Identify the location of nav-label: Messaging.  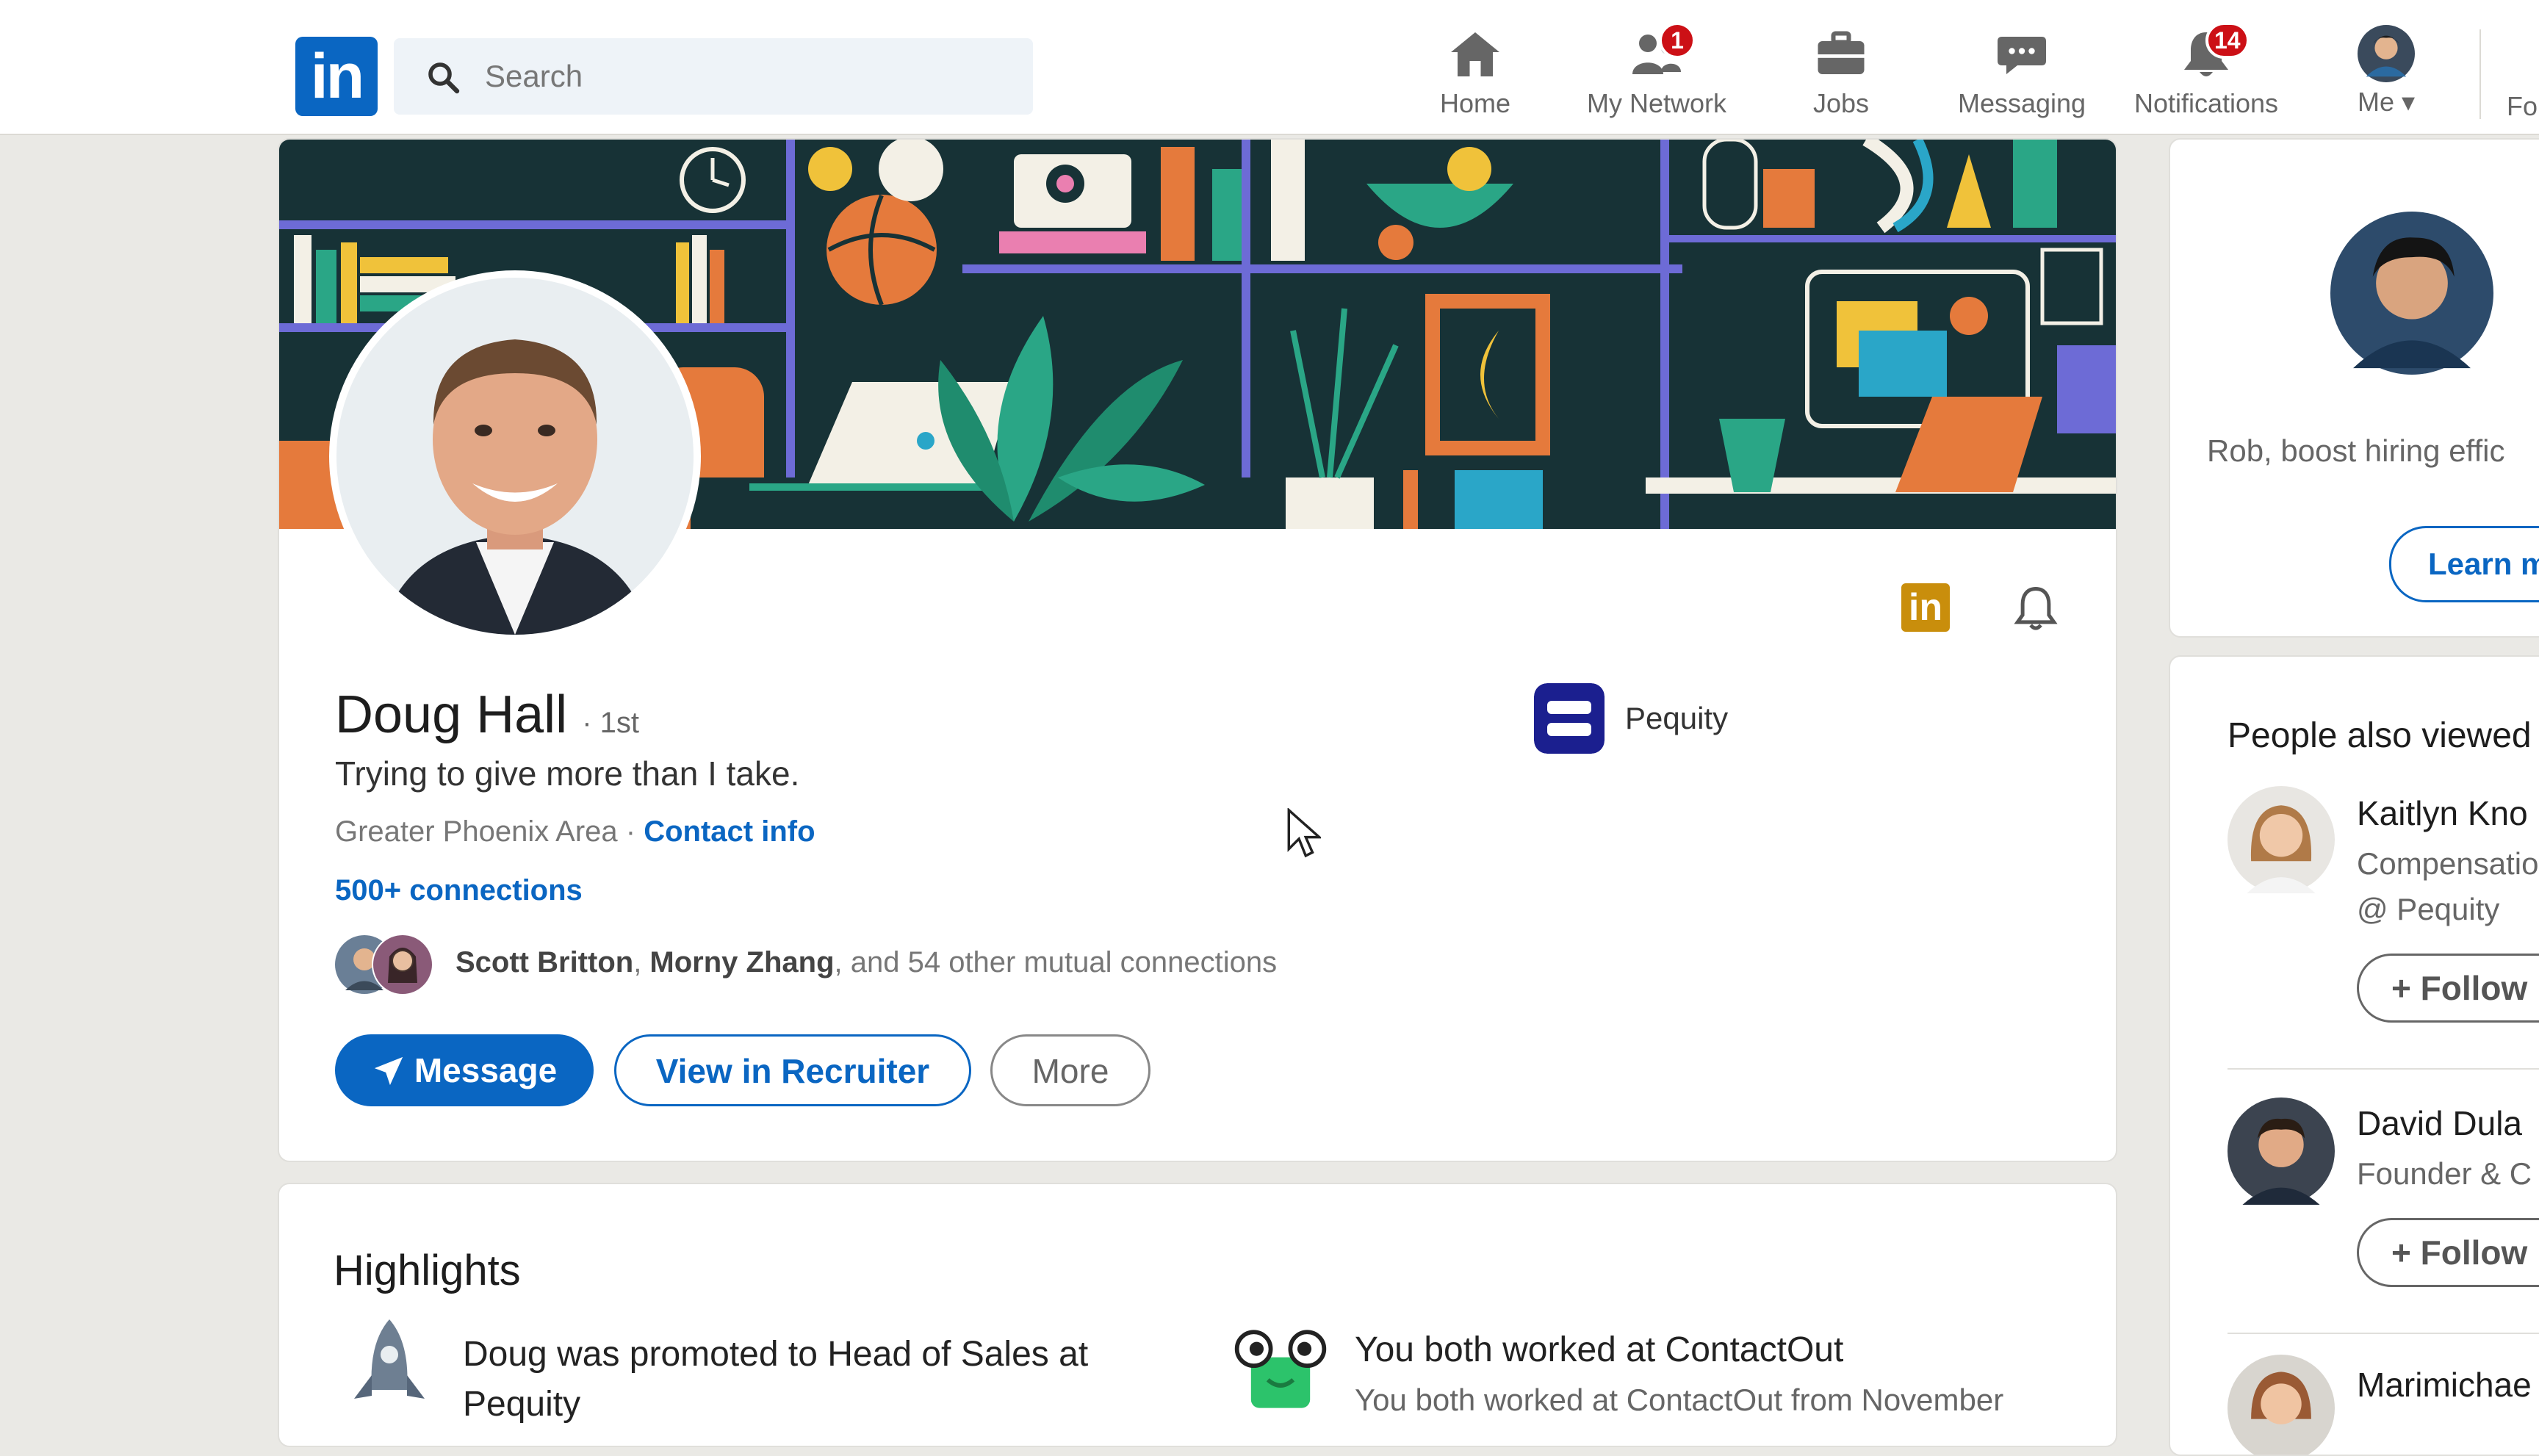
(2021, 103).